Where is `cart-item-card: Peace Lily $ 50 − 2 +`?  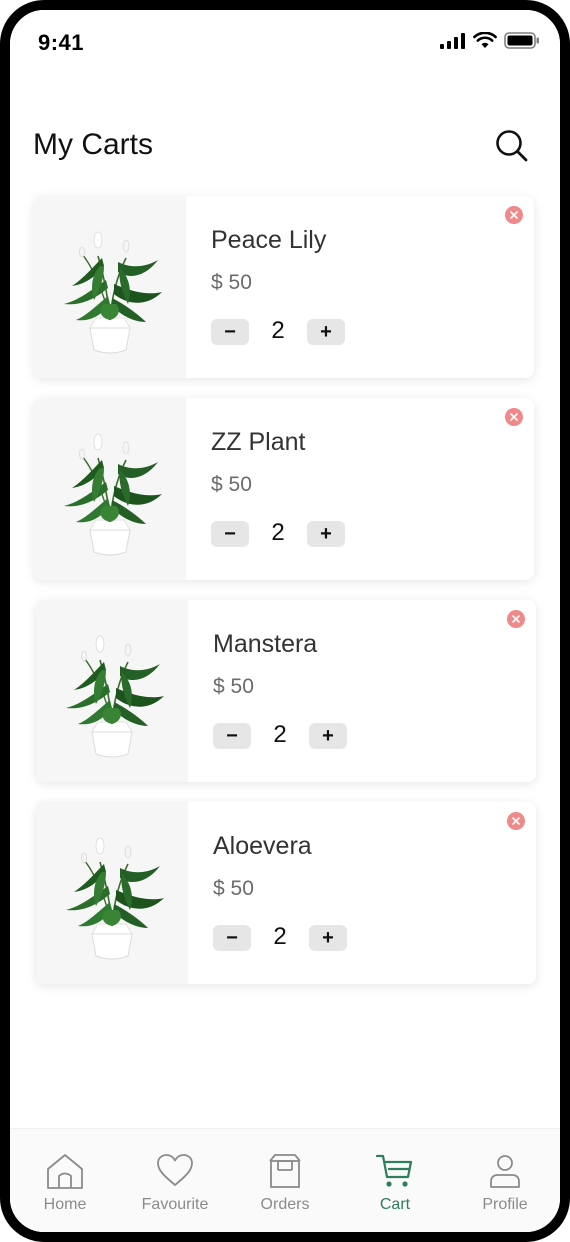
cart-item-card: Peace Lily $ 50 − 2 + is located at coordinates (284, 287).